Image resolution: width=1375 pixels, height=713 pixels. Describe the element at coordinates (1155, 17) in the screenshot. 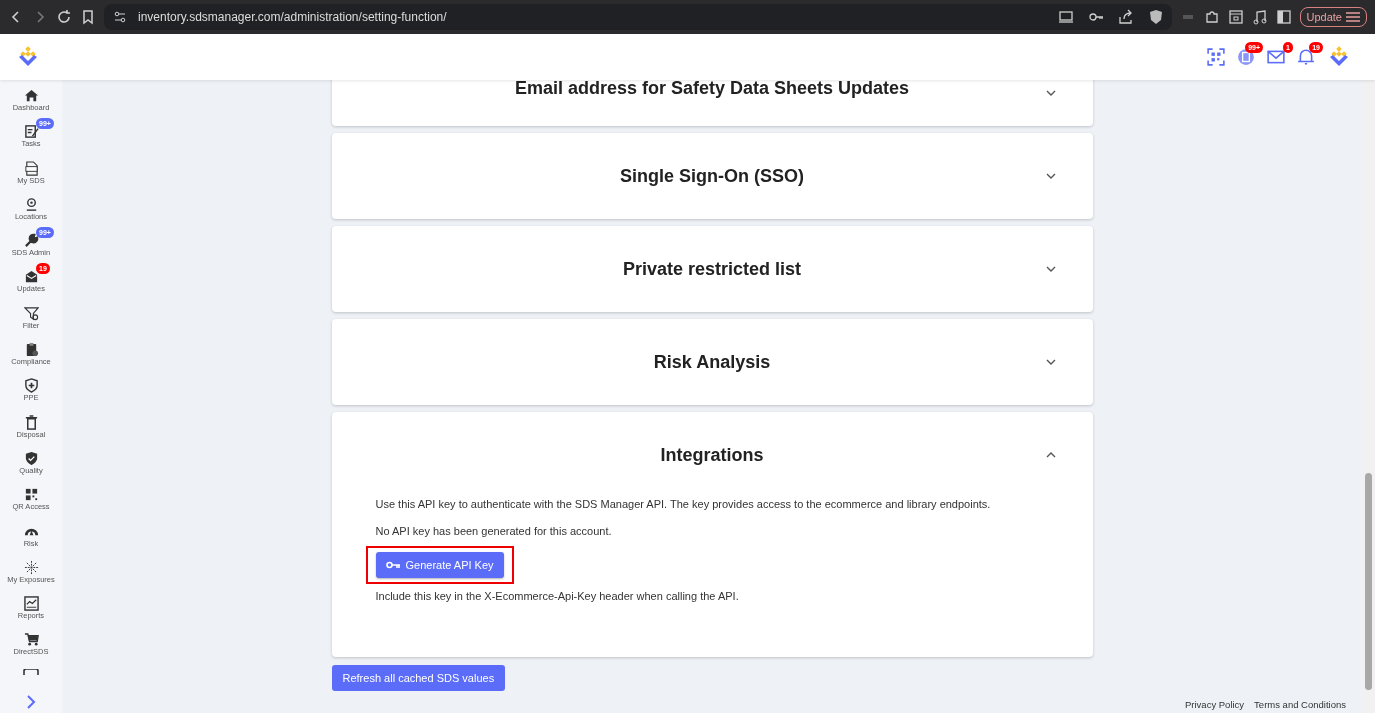

I see `shield-icon` at that location.